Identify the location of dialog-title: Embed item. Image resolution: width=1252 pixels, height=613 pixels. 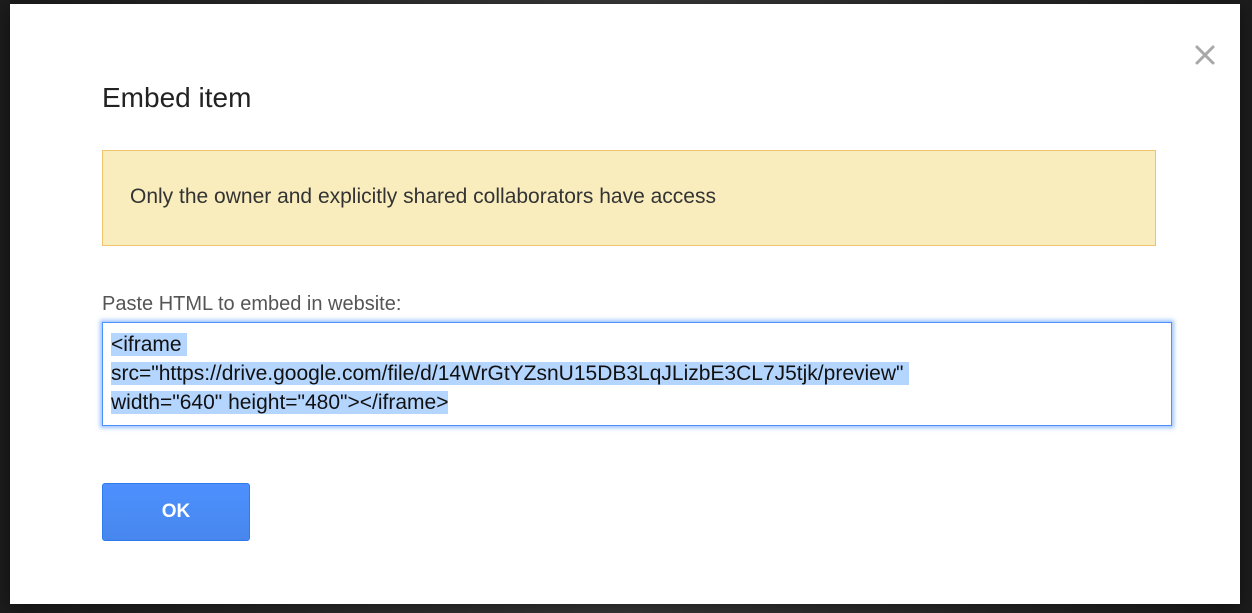
(177, 97).